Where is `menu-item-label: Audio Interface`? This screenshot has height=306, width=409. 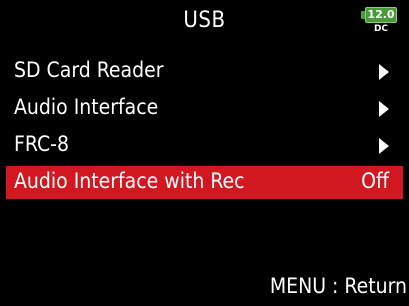
menu-item-label: Audio Interface is located at coordinates (86, 107).